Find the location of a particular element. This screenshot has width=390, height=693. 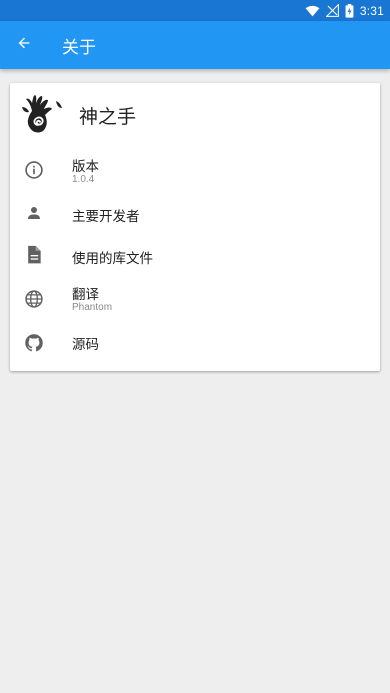

main-developer-item: 主要开发者 is located at coordinates (195, 213).